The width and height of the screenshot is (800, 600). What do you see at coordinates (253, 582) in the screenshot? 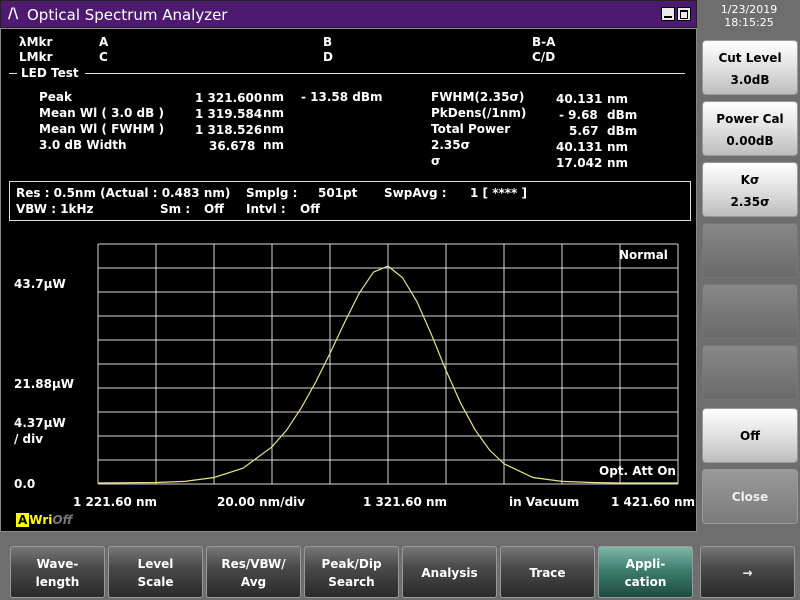
I see `button-label-2: Avg` at bounding box center [253, 582].